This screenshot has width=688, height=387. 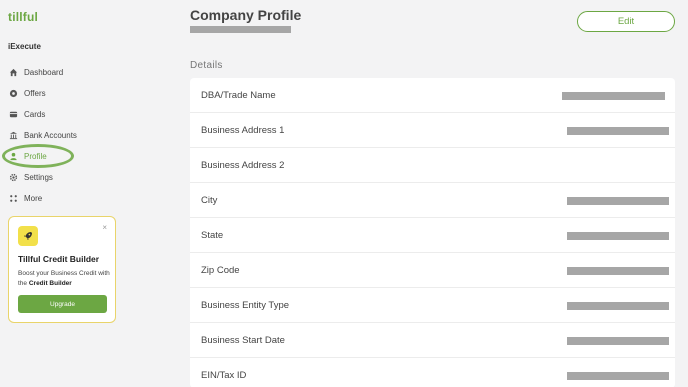 What do you see at coordinates (206, 65) in the screenshot?
I see `section-heading-details: Details` at bounding box center [206, 65].